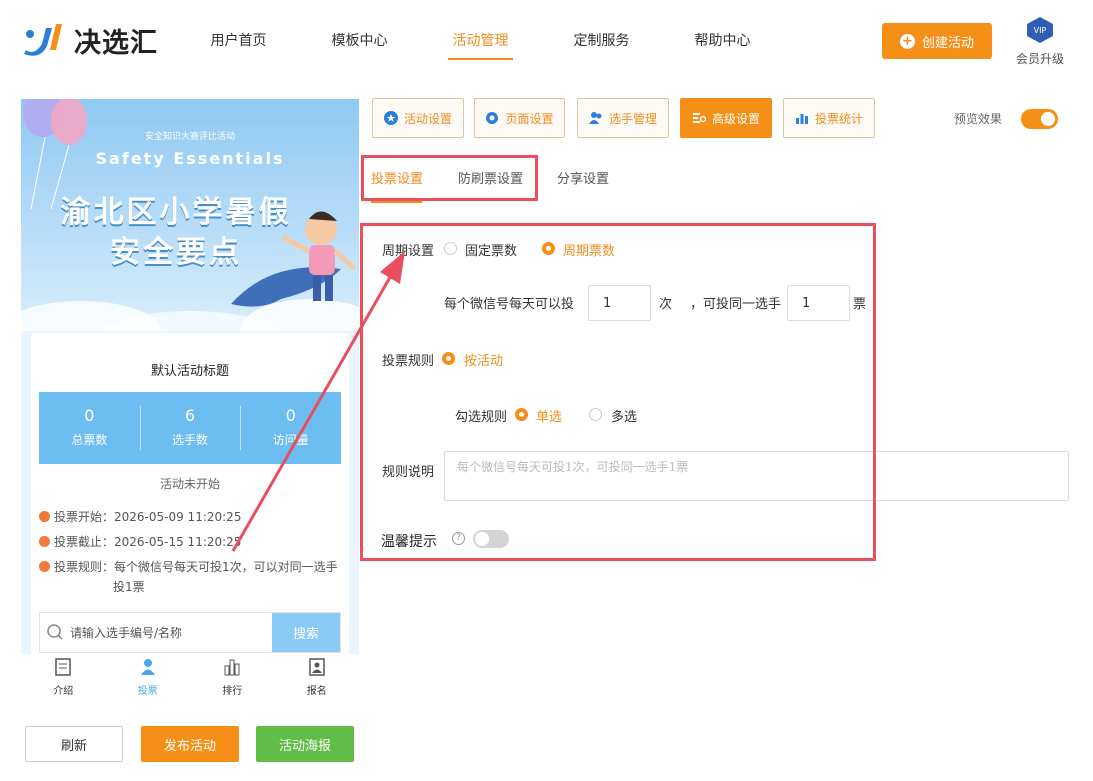 This screenshot has height=781, width=1093. I want to click on stat-label: 访问量, so click(290, 440).